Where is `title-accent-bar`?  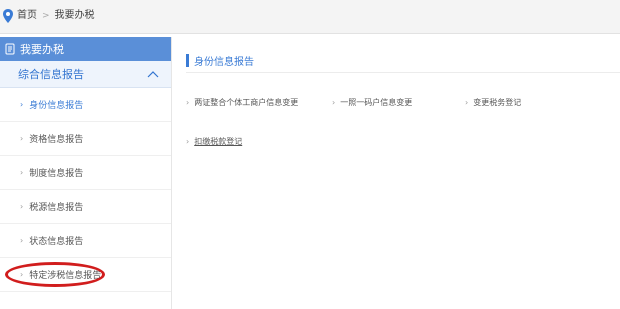 title-accent-bar is located at coordinates (187, 60).